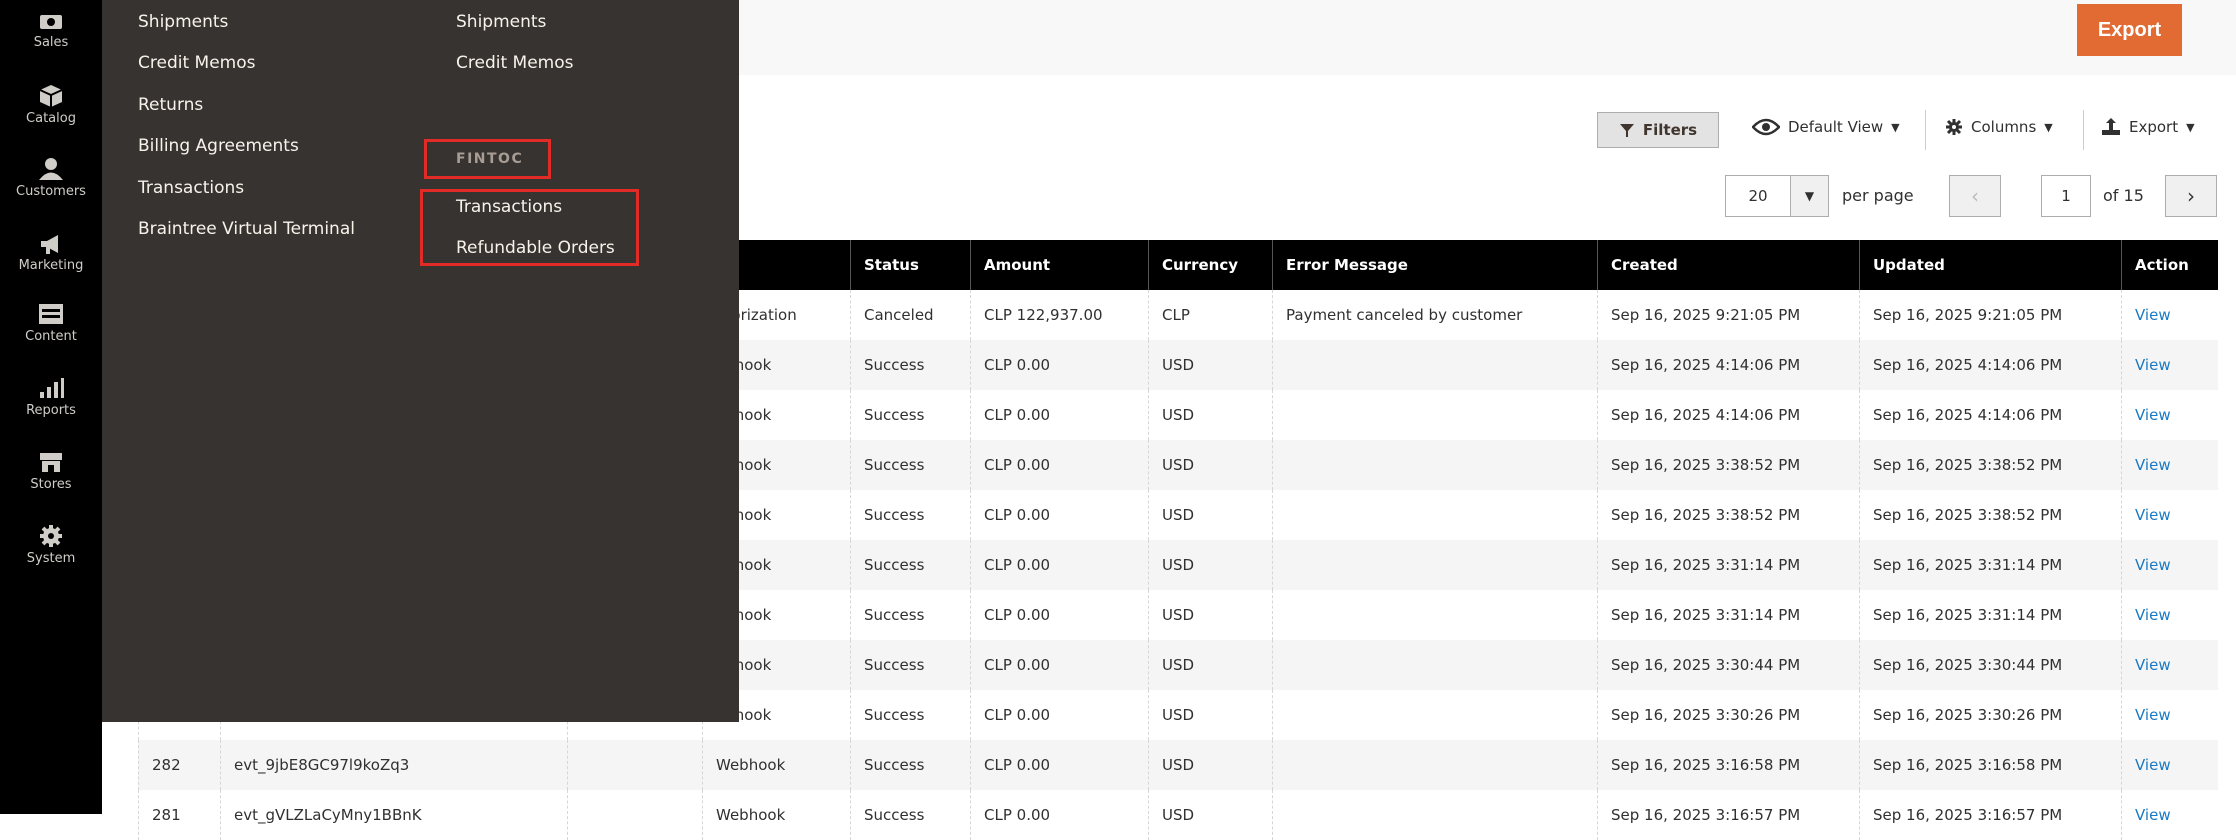 This screenshot has height=840, width=2236. Describe the element at coordinates (51, 191) in the screenshot. I see `nav-label: Customers` at that location.